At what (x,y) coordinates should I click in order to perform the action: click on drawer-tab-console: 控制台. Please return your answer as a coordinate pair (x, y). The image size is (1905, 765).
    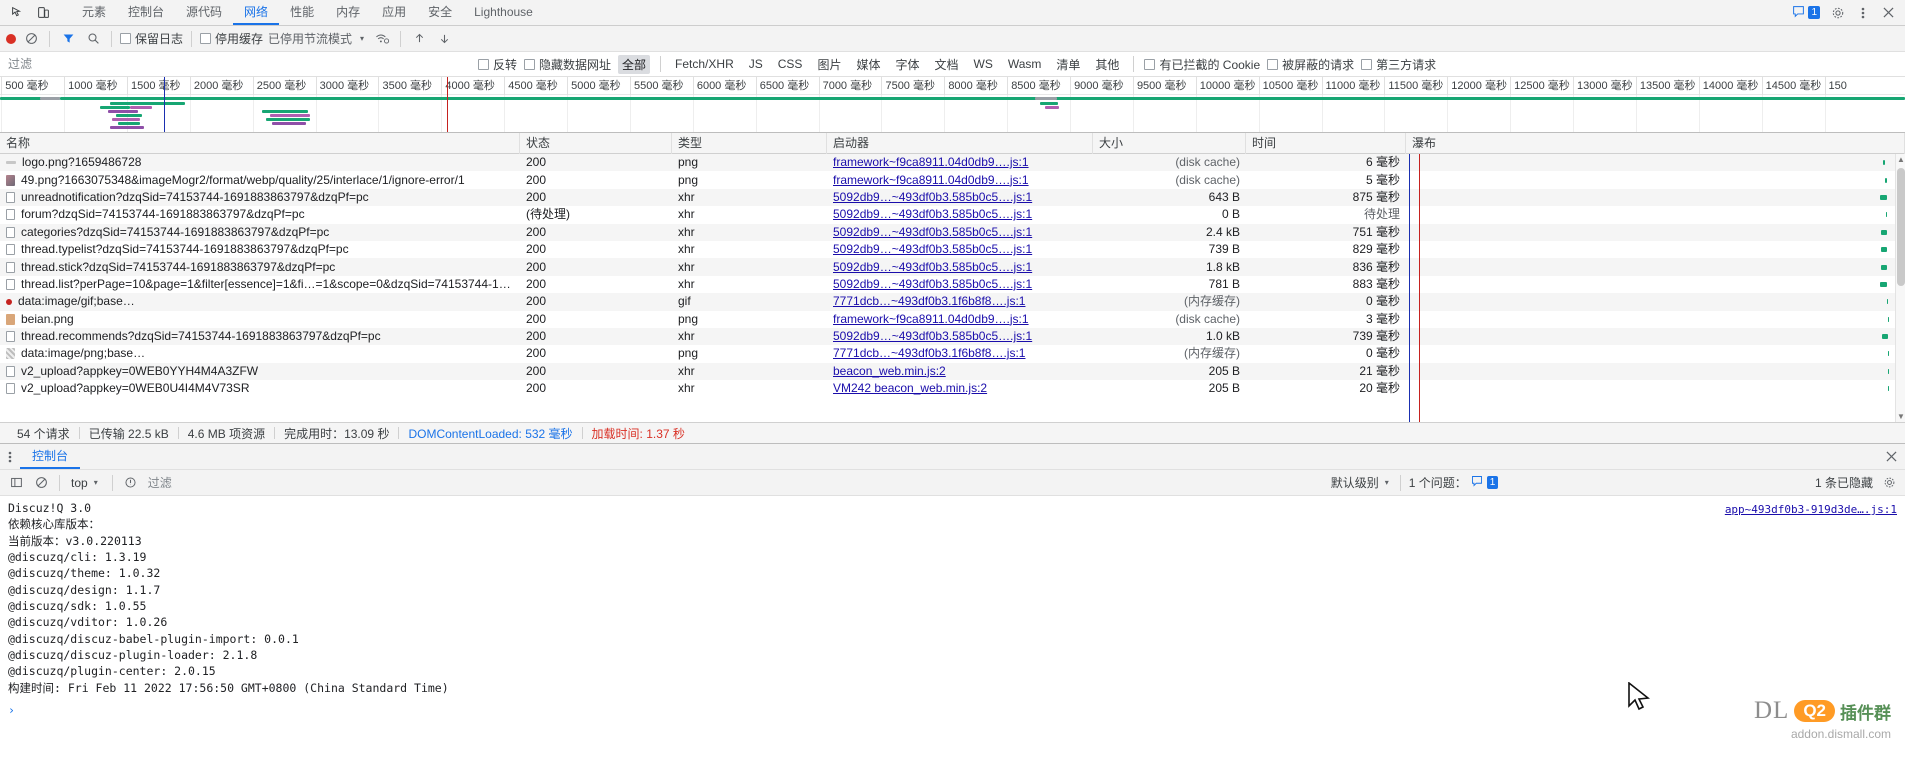
    Looking at the image, I should click on (50, 456).